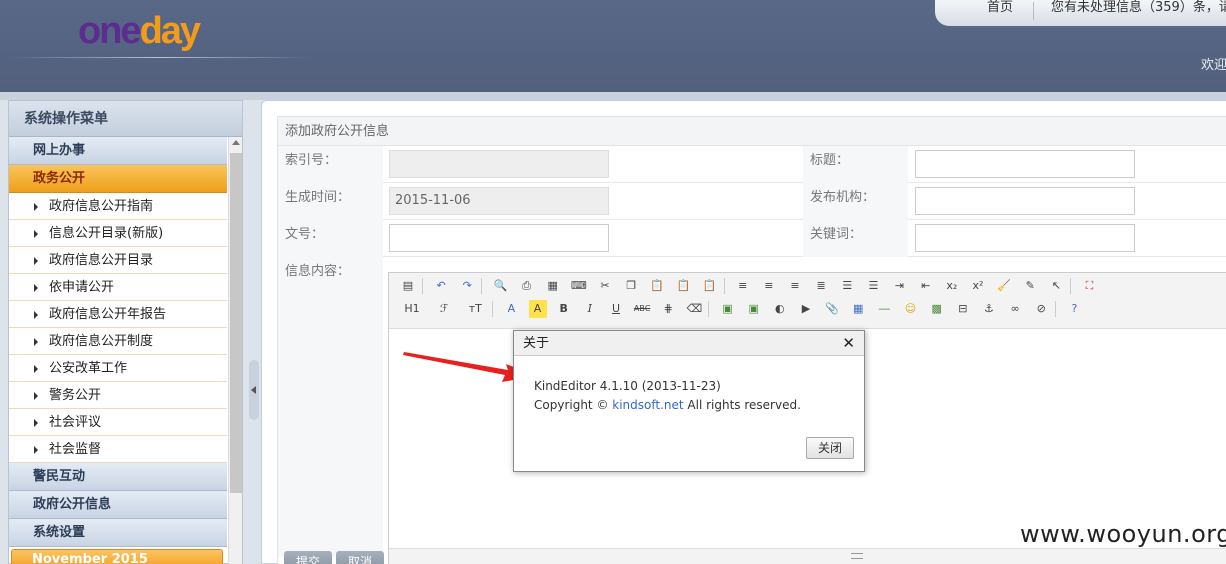 This screenshot has width=1226, height=564. What do you see at coordinates (989, 309) in the screenshot?
I see `anchor-icon: ⚓` at bounding box center [989, 309].